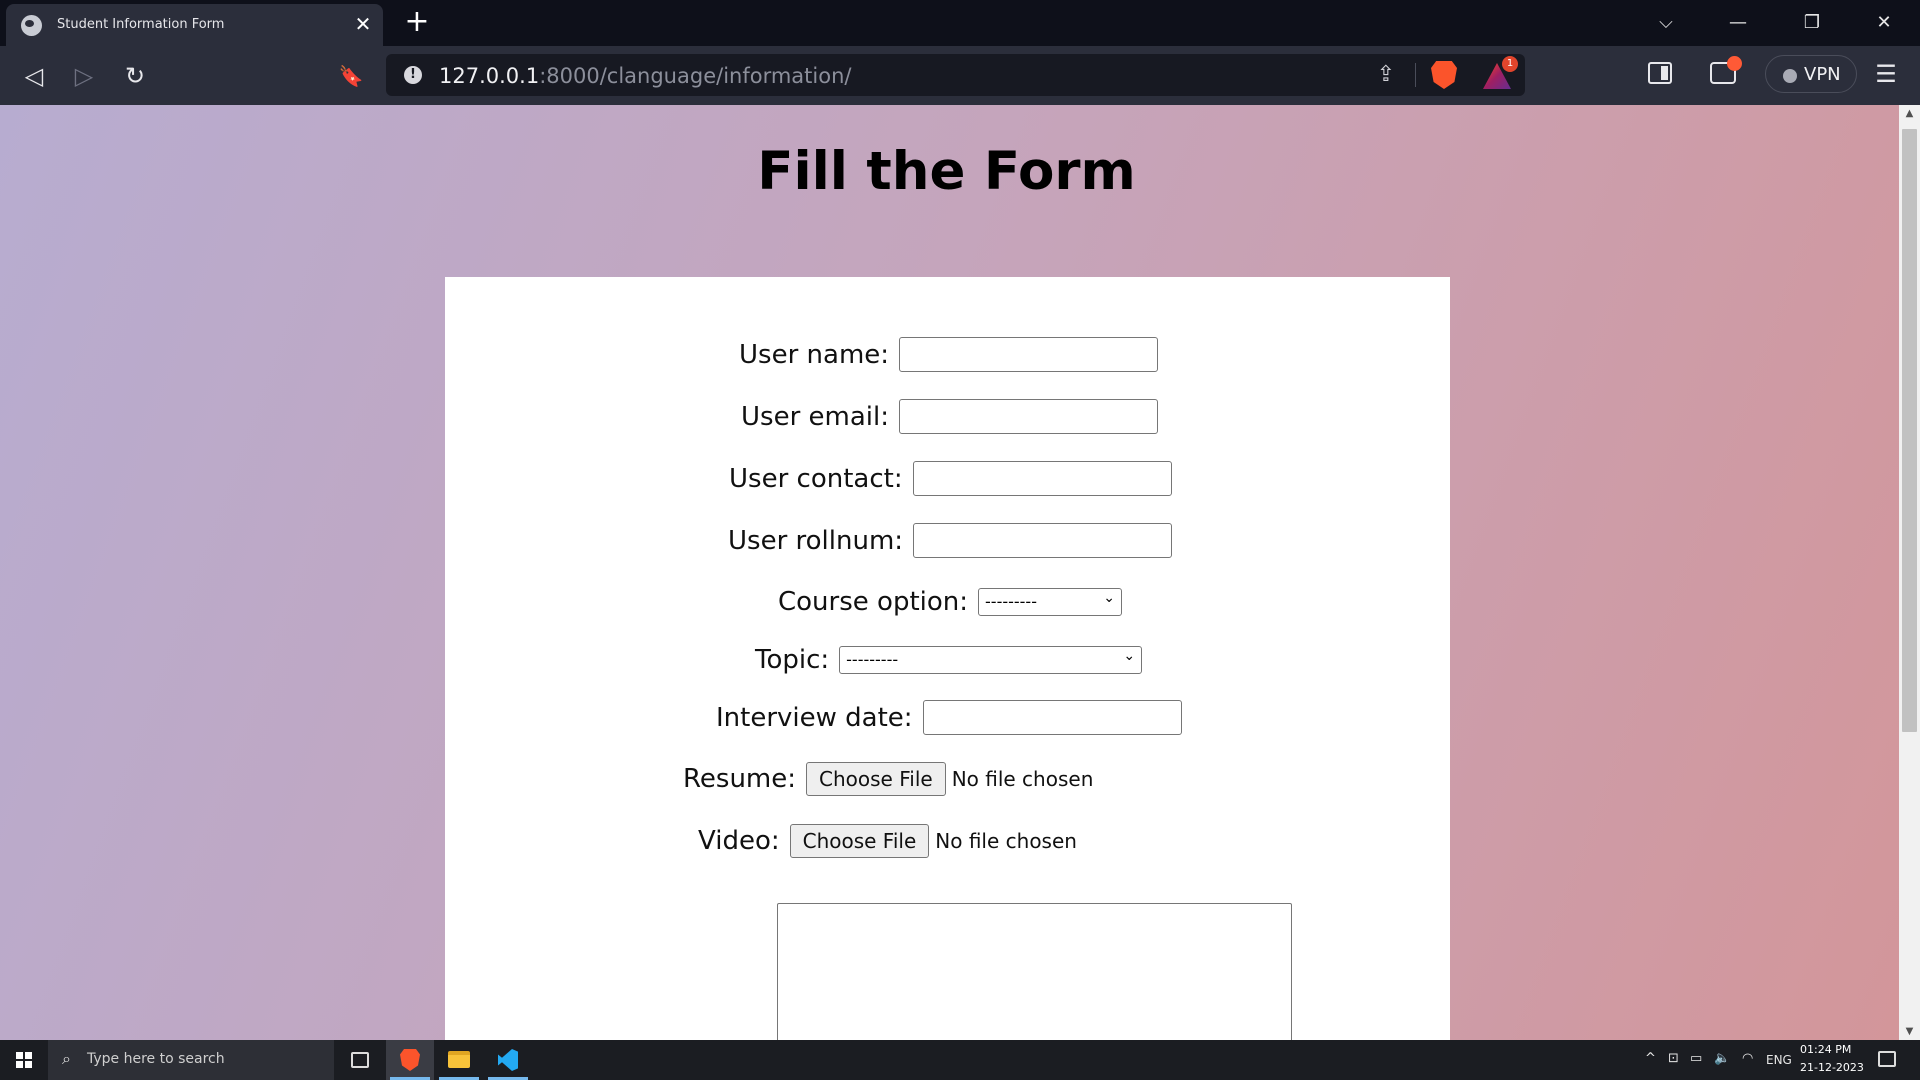 This screenshot has width=1920, height=1080. What do you see at coordinates (1022, 779) in the screenshot?
I see `resume-file-status: No file chosen` at bounding box center [1022, 779].